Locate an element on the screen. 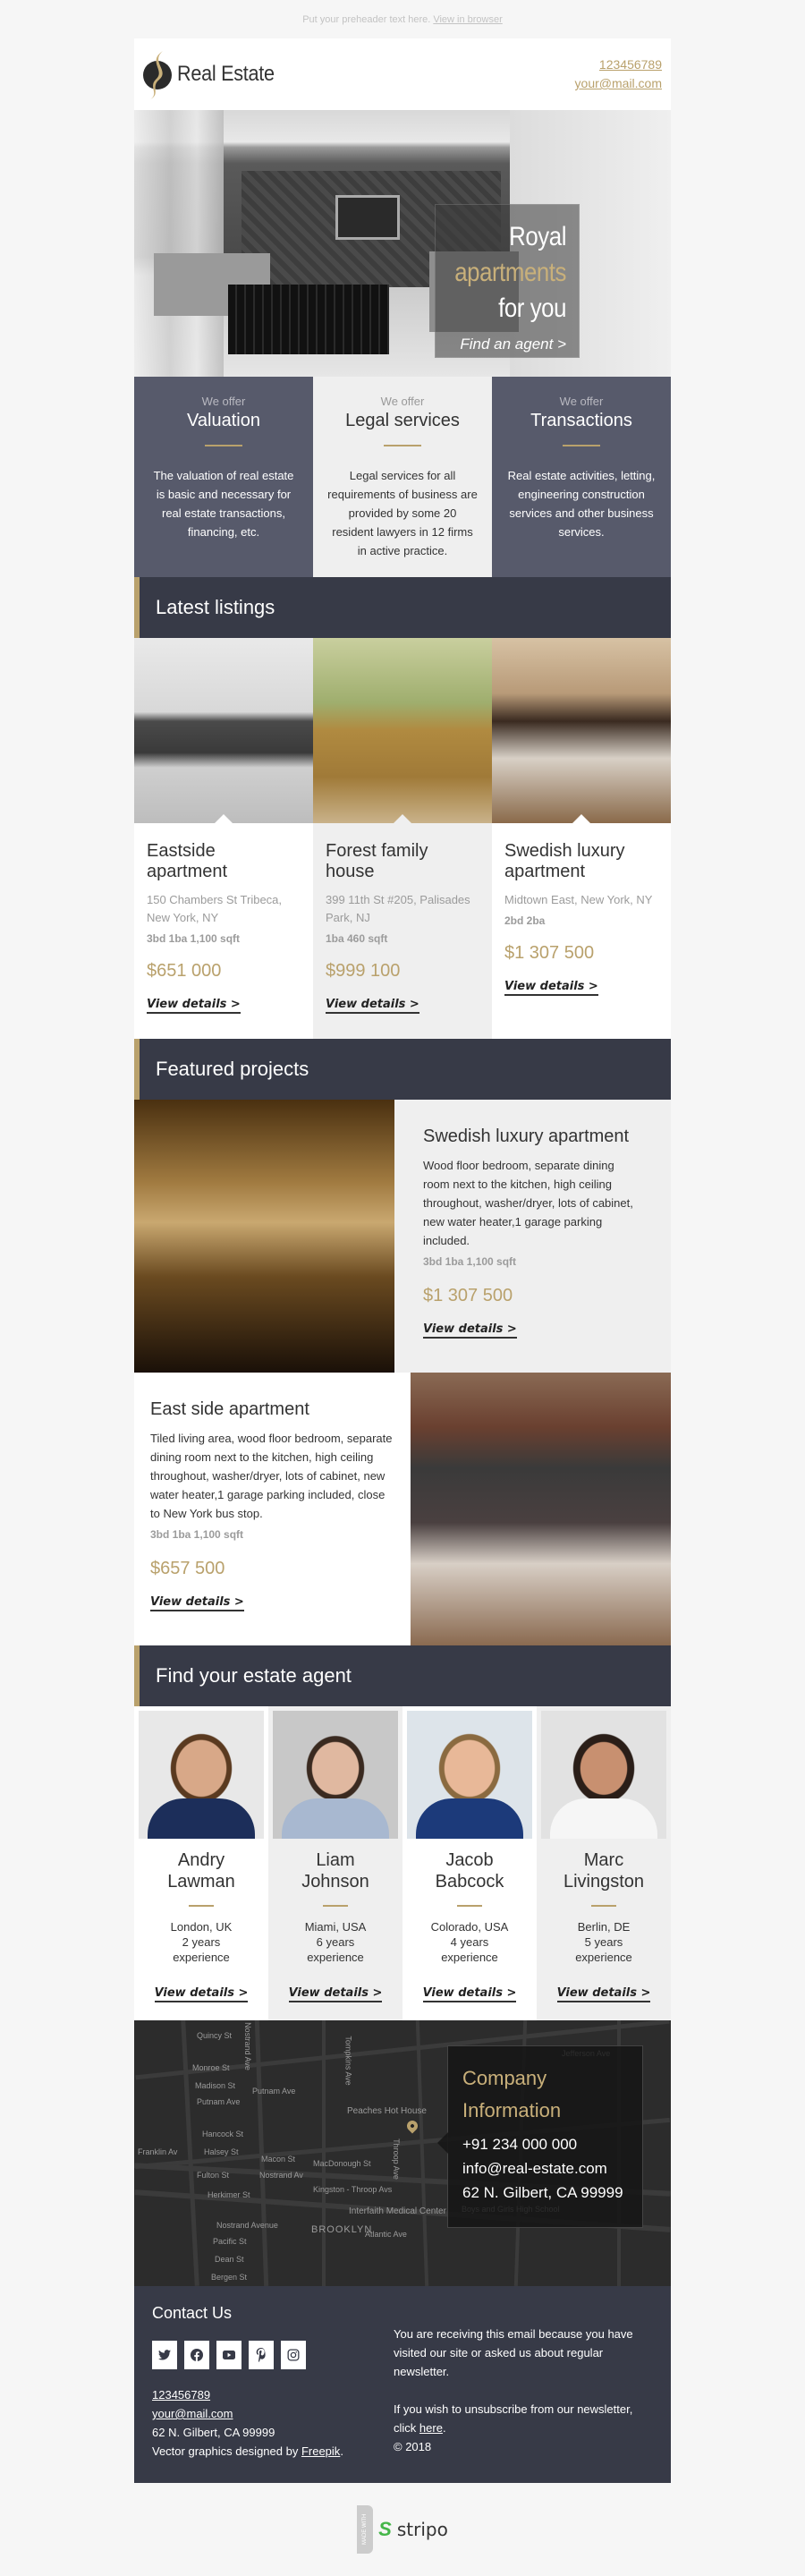 This screenshot has height=2576, width=805. preheader-text: Put your preheader text here. is located at coordinates (366, 19).